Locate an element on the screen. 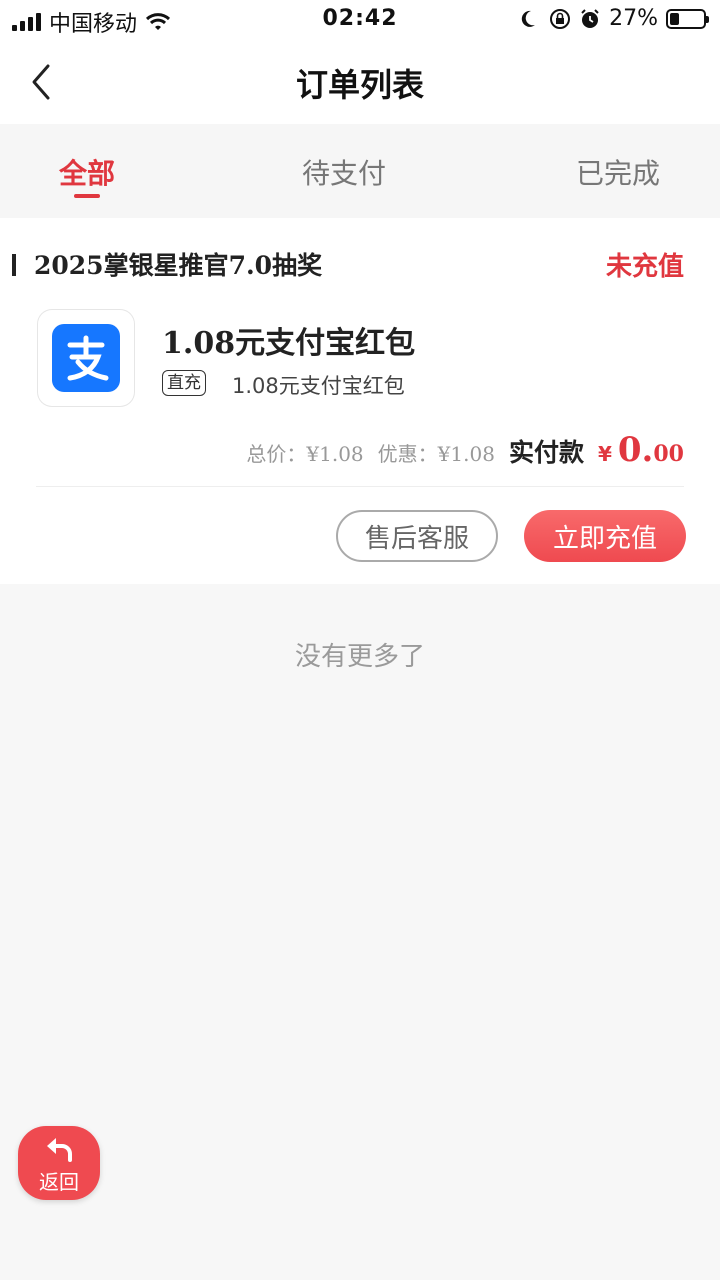 The height and width of the screenshot is (1280, 720). status-right: 27% is located at coordinates (615, 18).